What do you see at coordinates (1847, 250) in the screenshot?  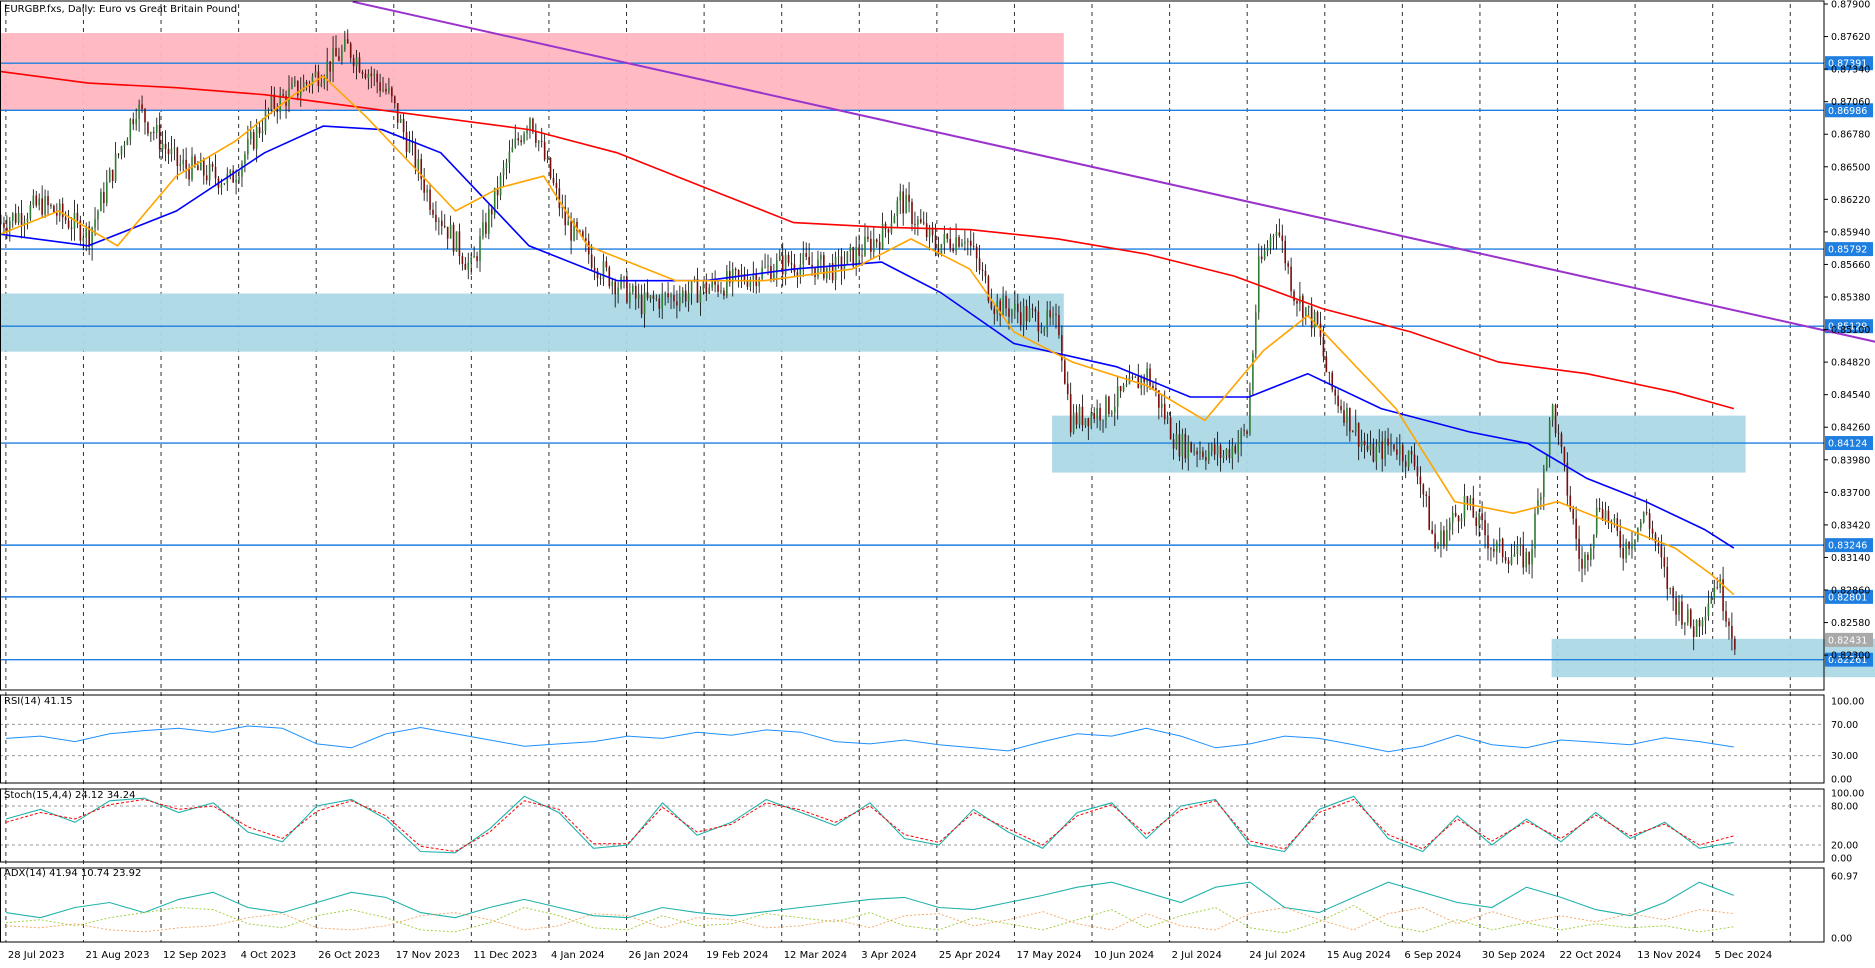 I see `level-tag-label: 0.85792` at bounding box center [1847, 250].